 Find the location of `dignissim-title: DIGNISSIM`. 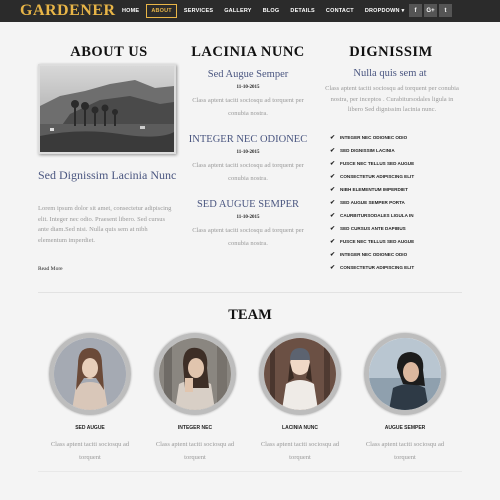

dignissim-title: DIGNISSIM is located at coordinates (391, 52).